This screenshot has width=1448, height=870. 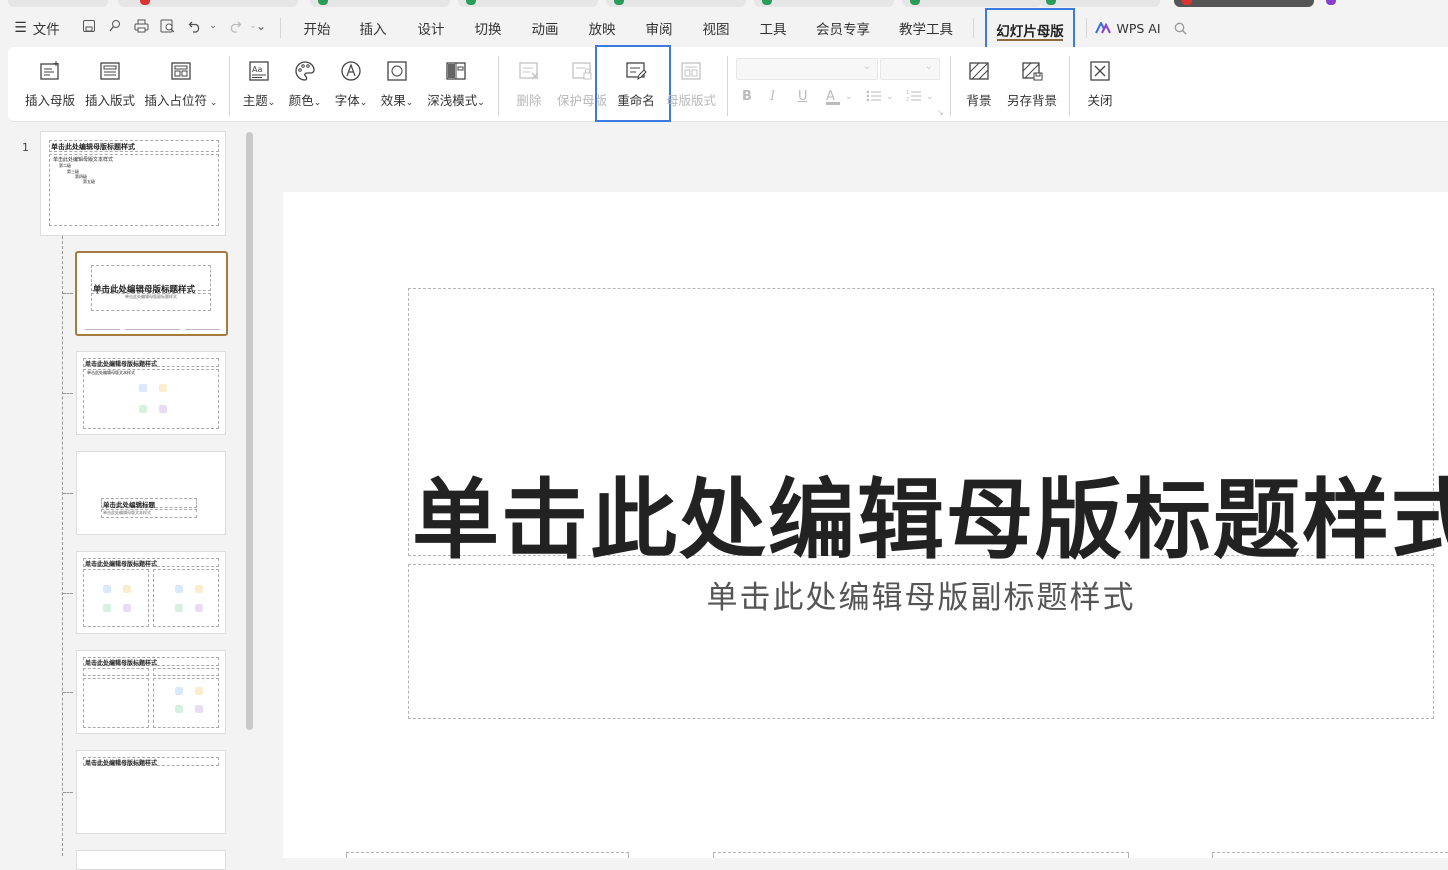 What do you see at coordinates (151, 792) in the screenshot?
I see `title-only-layout-thumbnail: 单击此处编辑母版标题样式` at bounding box center [151, 792].